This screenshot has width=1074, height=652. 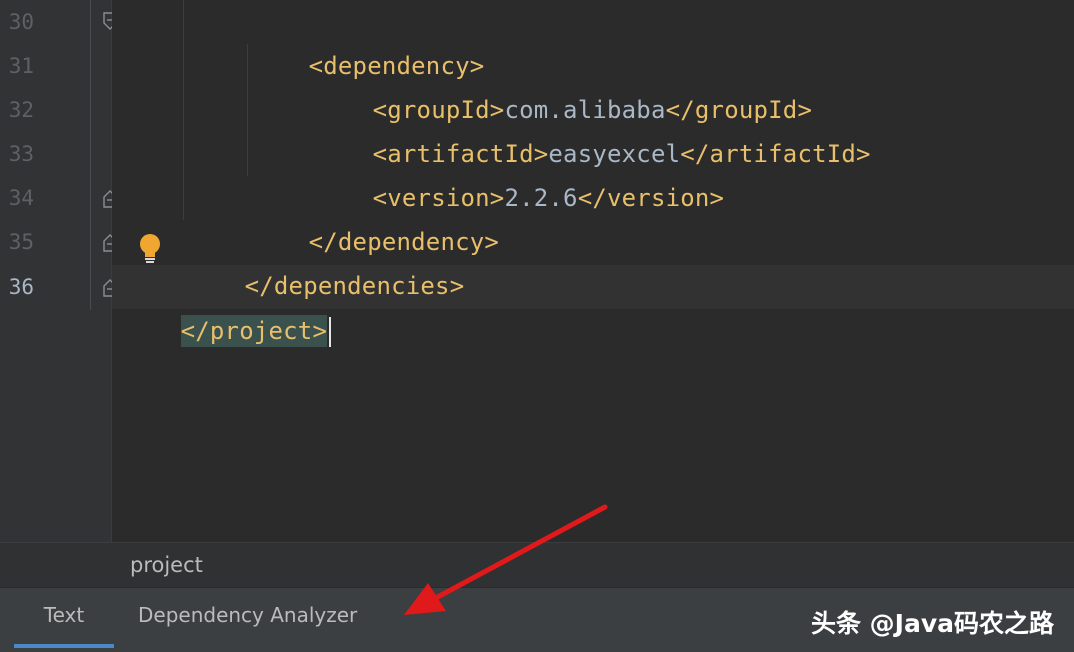 I want to click on line-number: 31, so click(x=21, y=66).